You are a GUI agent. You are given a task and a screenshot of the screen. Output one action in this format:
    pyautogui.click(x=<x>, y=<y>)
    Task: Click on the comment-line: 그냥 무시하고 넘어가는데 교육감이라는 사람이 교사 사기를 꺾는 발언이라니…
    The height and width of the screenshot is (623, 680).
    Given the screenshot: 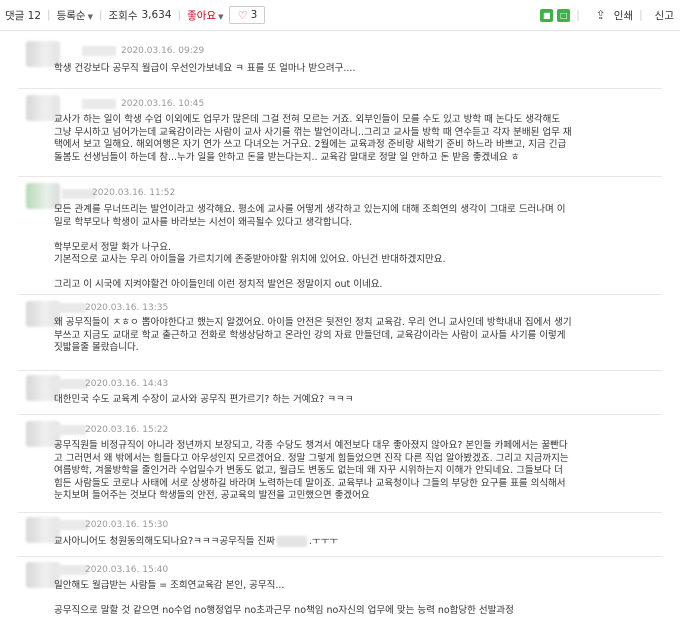 What is the action you would take?
    pyautogui.click(x=313, y=132)
    